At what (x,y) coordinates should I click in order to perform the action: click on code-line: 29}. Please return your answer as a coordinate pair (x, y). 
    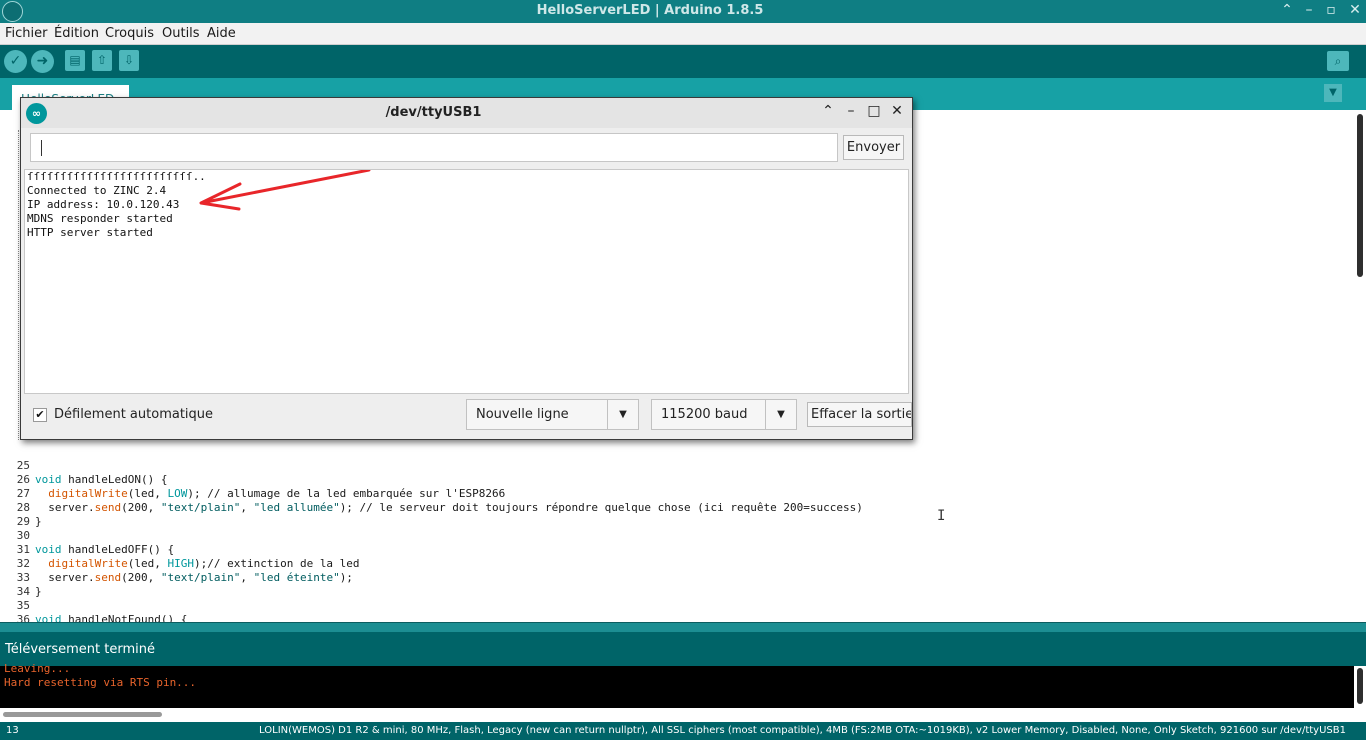
    Looking at the image, I should click on (21, 522).